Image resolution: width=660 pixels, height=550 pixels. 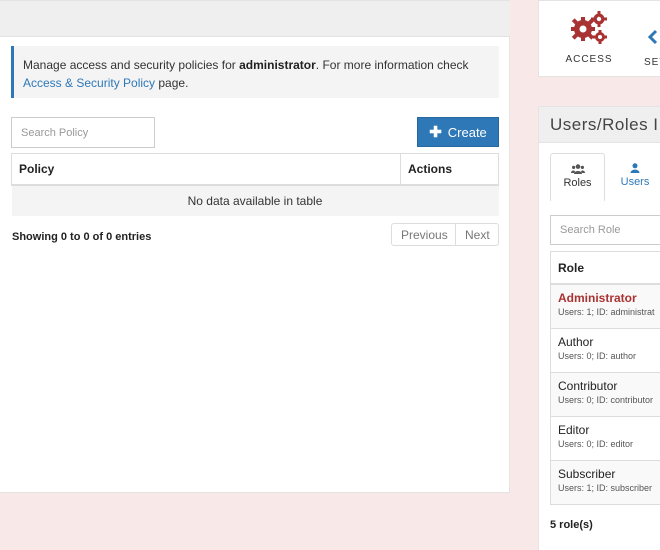 I want to click on column-header-actions: Actions, so click(x=449, y=169).